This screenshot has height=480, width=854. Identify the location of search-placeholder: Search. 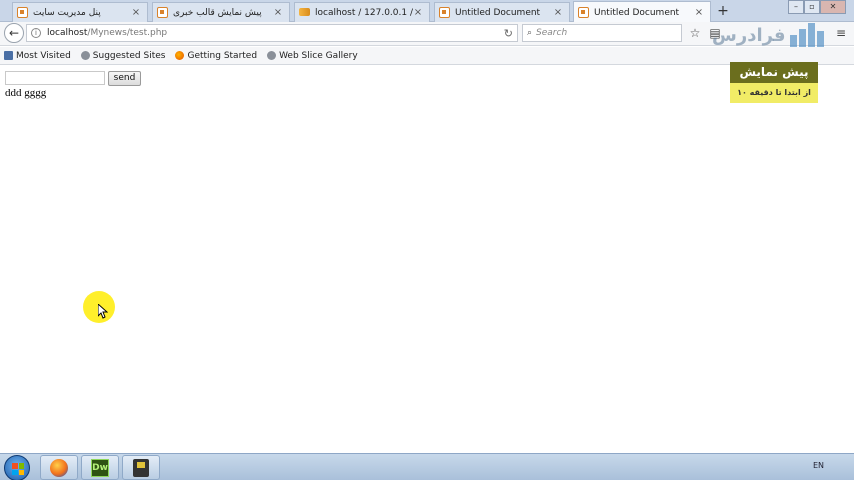
(552, 33).